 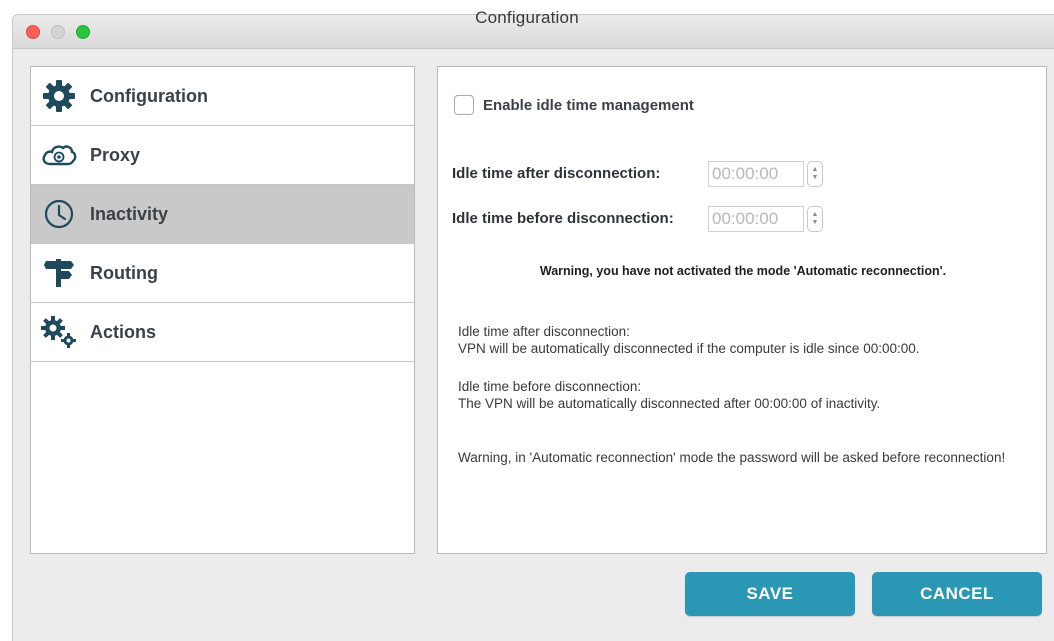 What do you see at coordinates (115, 154) in the screenshot?
I see `sidebar-item-label: Proxy` at bounding box center [115, 154].